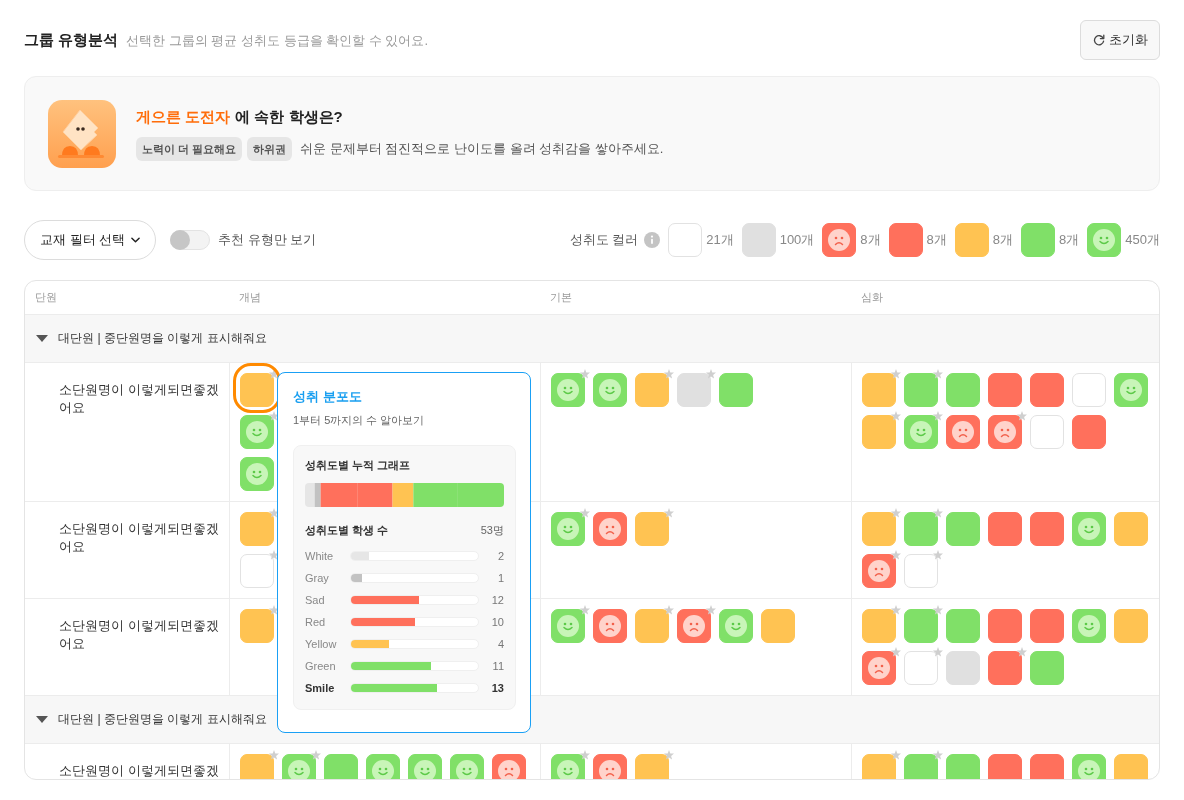  What do you see at coordinates (500, 578) in the screenshot?
I see `grade-count: 1` at bounding box center [500, 578].